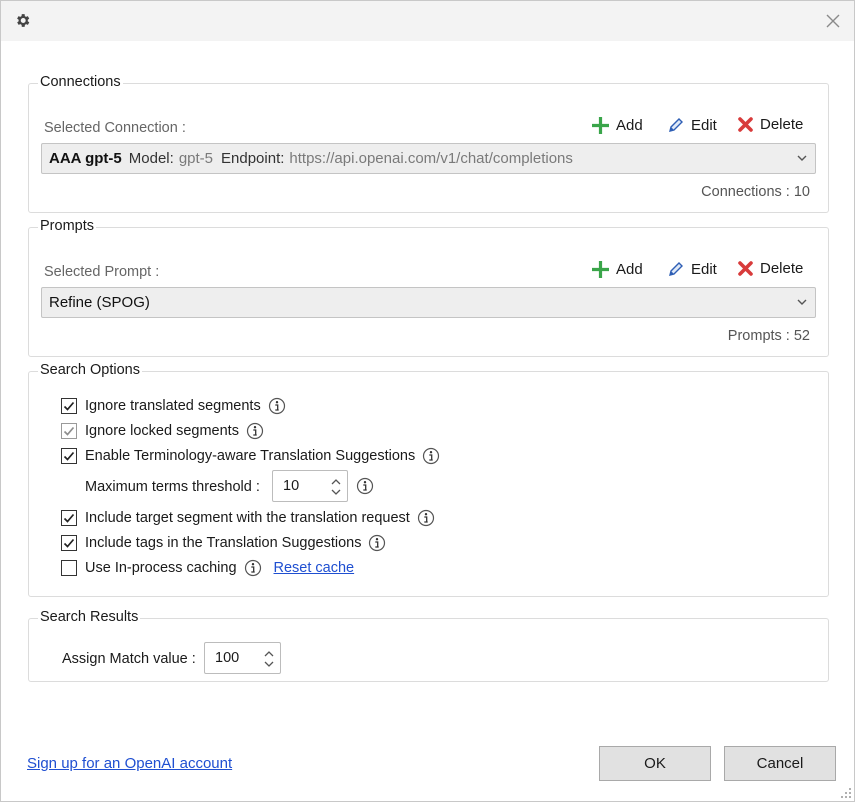 The image size is (855, 802). I want to click on connection-edit-label: Edit, so click(704, 125).